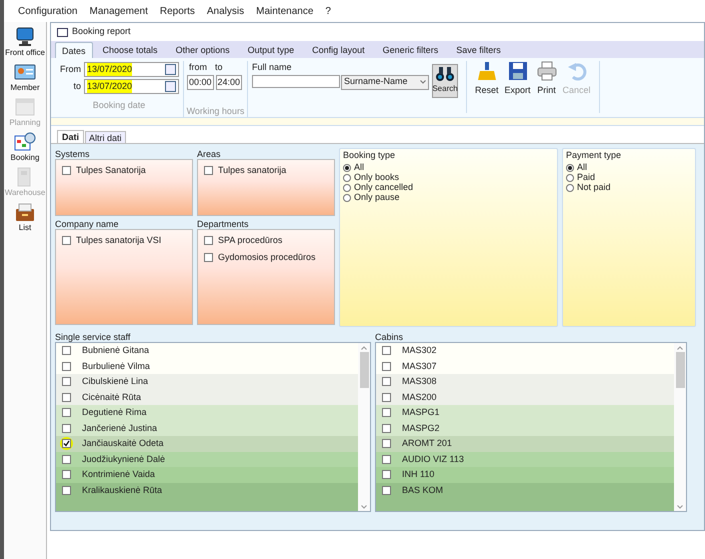 This screenshot has height=559, width=705. What do you see at coordinates (70, 136) in the screenshot?
I see `tab: Dati` at bounding box center [70, 136].